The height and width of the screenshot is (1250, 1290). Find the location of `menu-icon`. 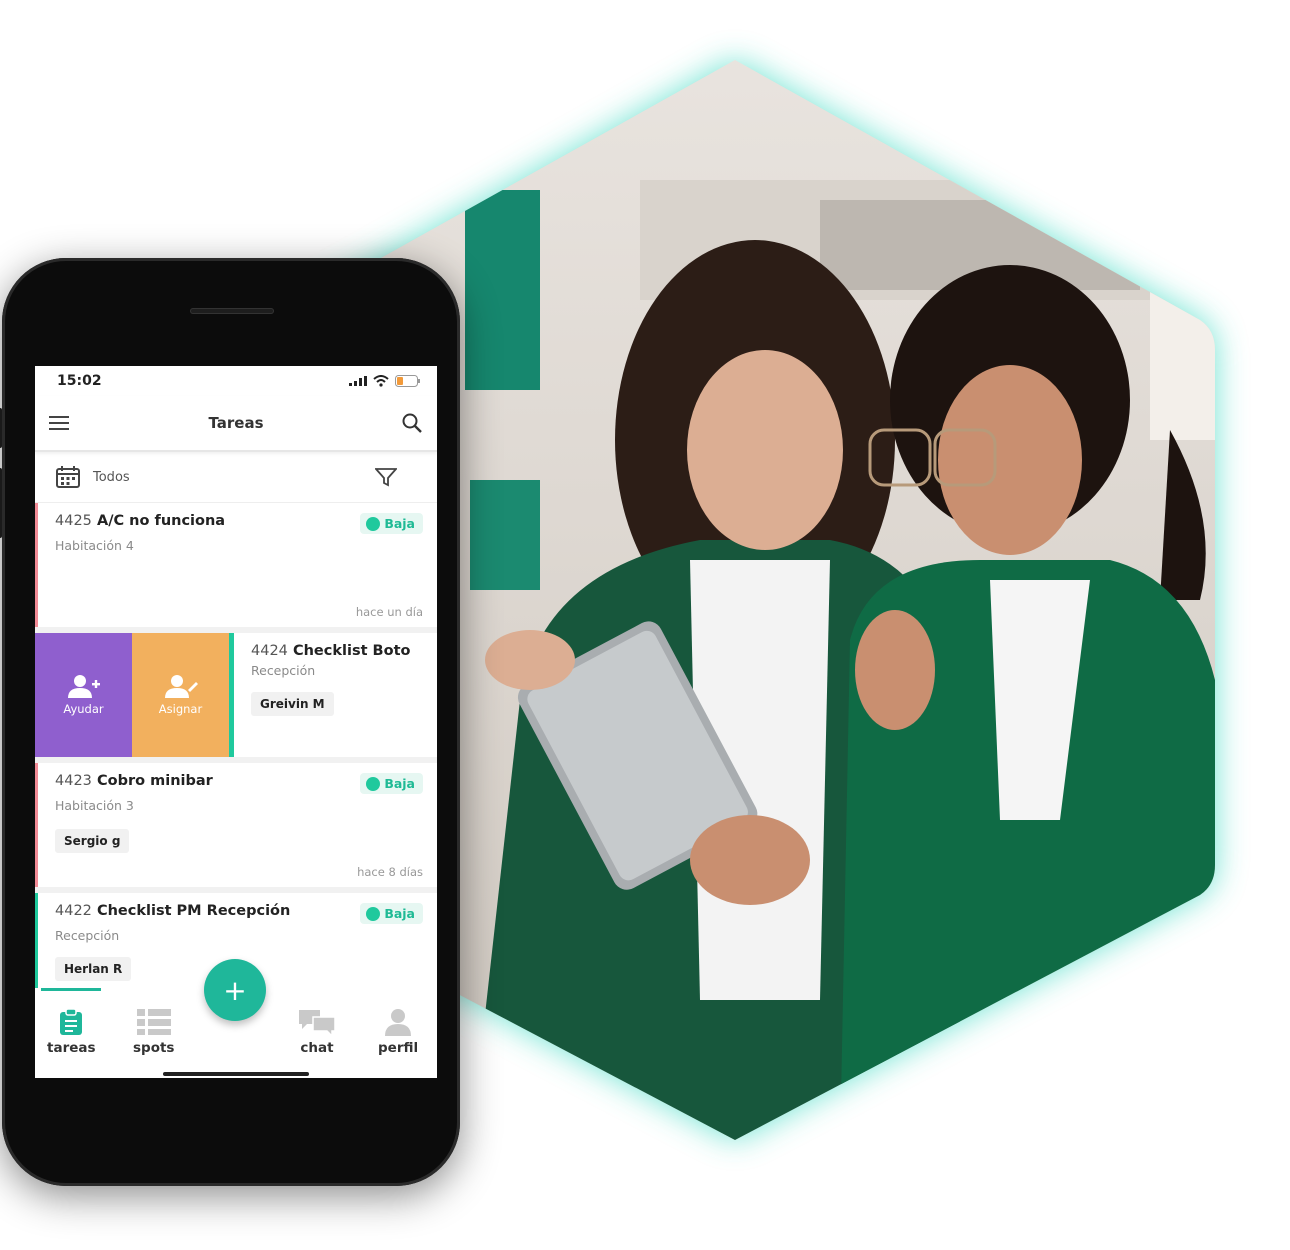

menu-icon is located at coordinates (60, 423).